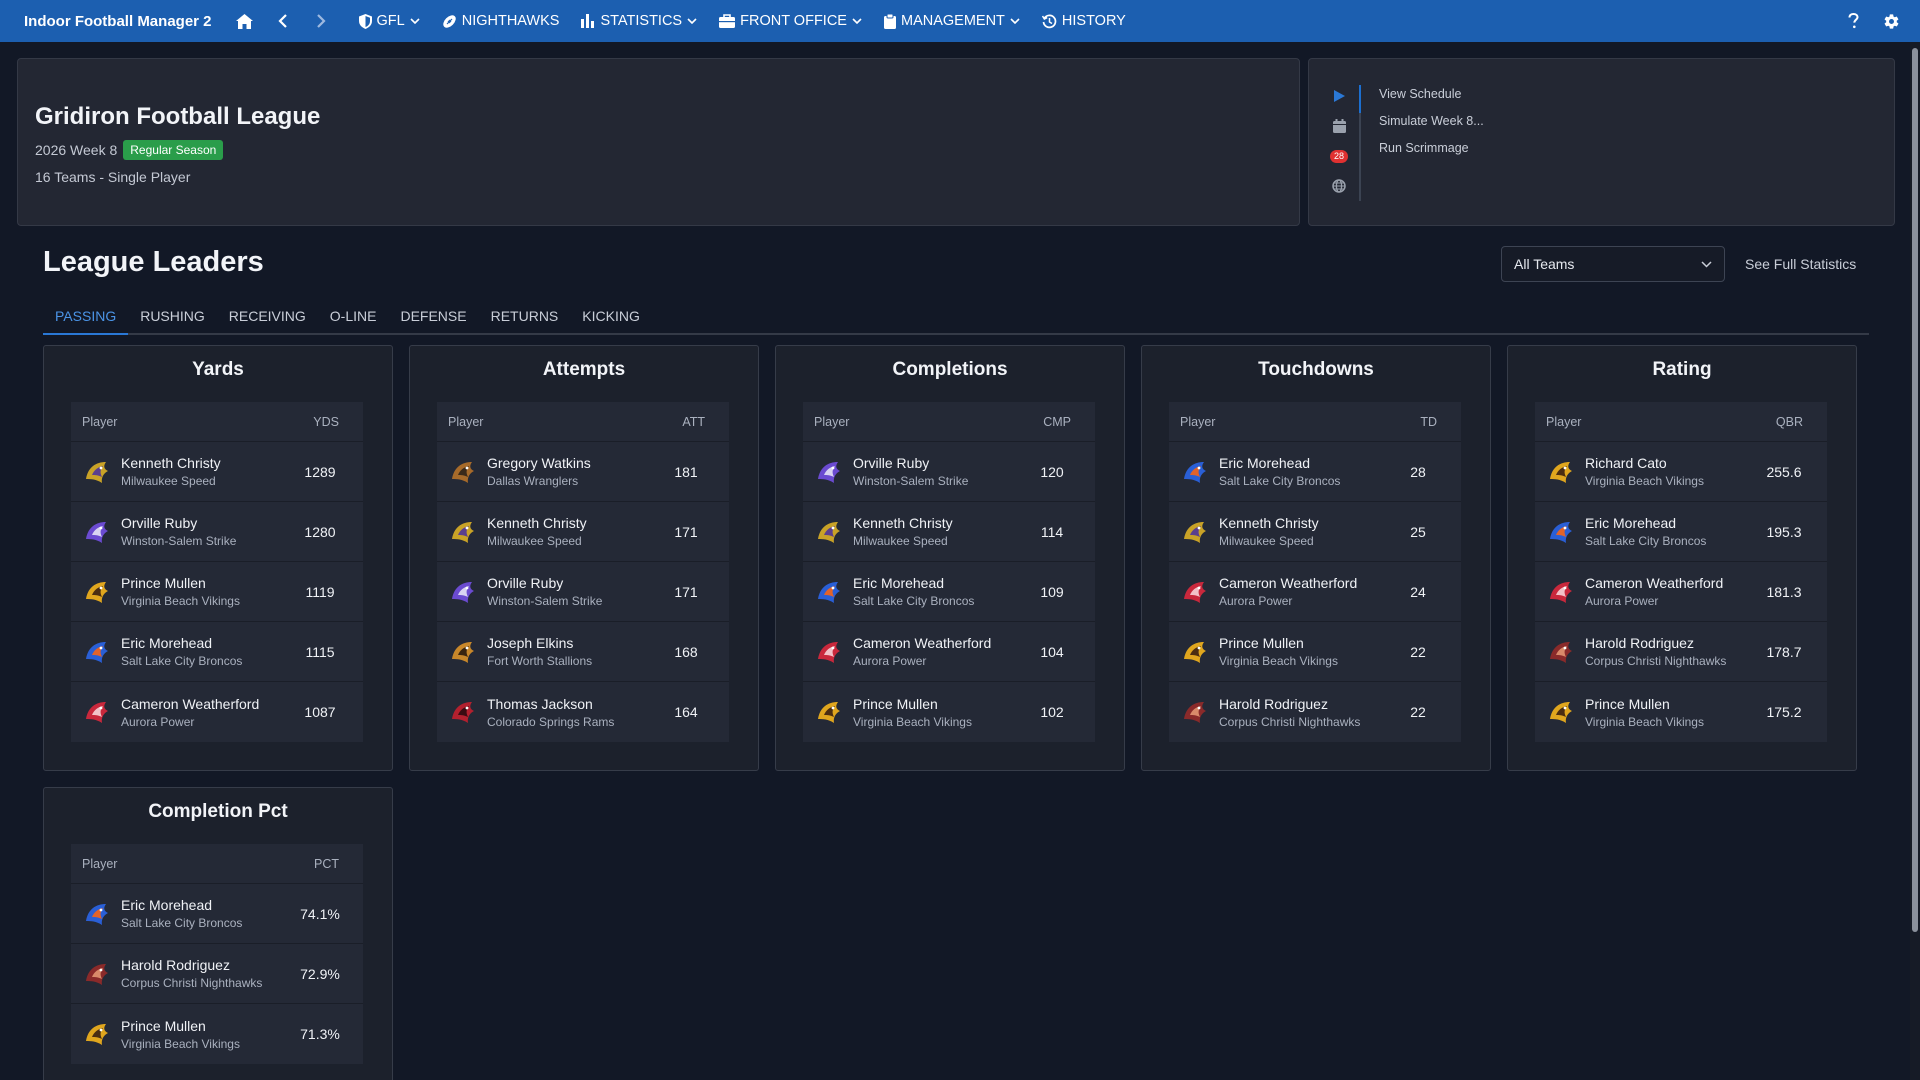 The height and width of the screenshot is (1080, 1920). Describe the element at coordinates (639, 21) in the screenshot. I see `nav-statistics: STATISTICS` at that location.